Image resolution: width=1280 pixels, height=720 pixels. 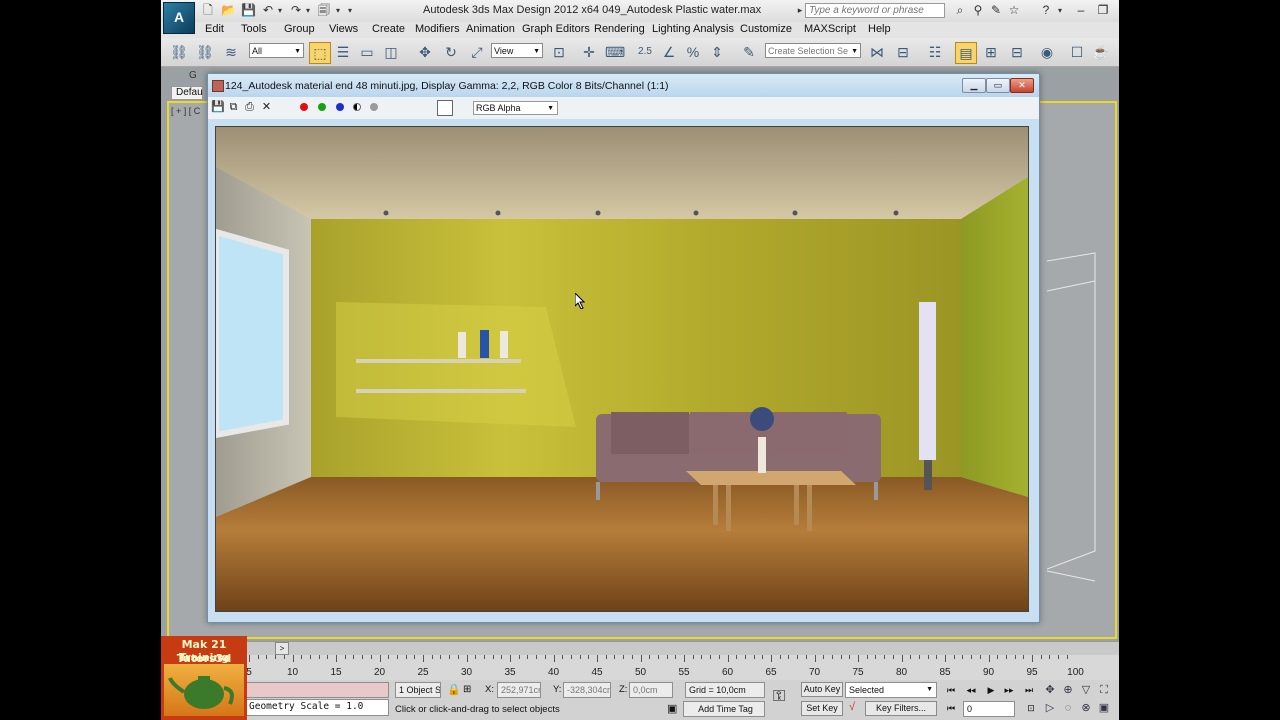 What do you see at coordinates (1077, 52) in the screenshot?
I see `render-setup-icon: ☐` at bounding box center [1077, 52].